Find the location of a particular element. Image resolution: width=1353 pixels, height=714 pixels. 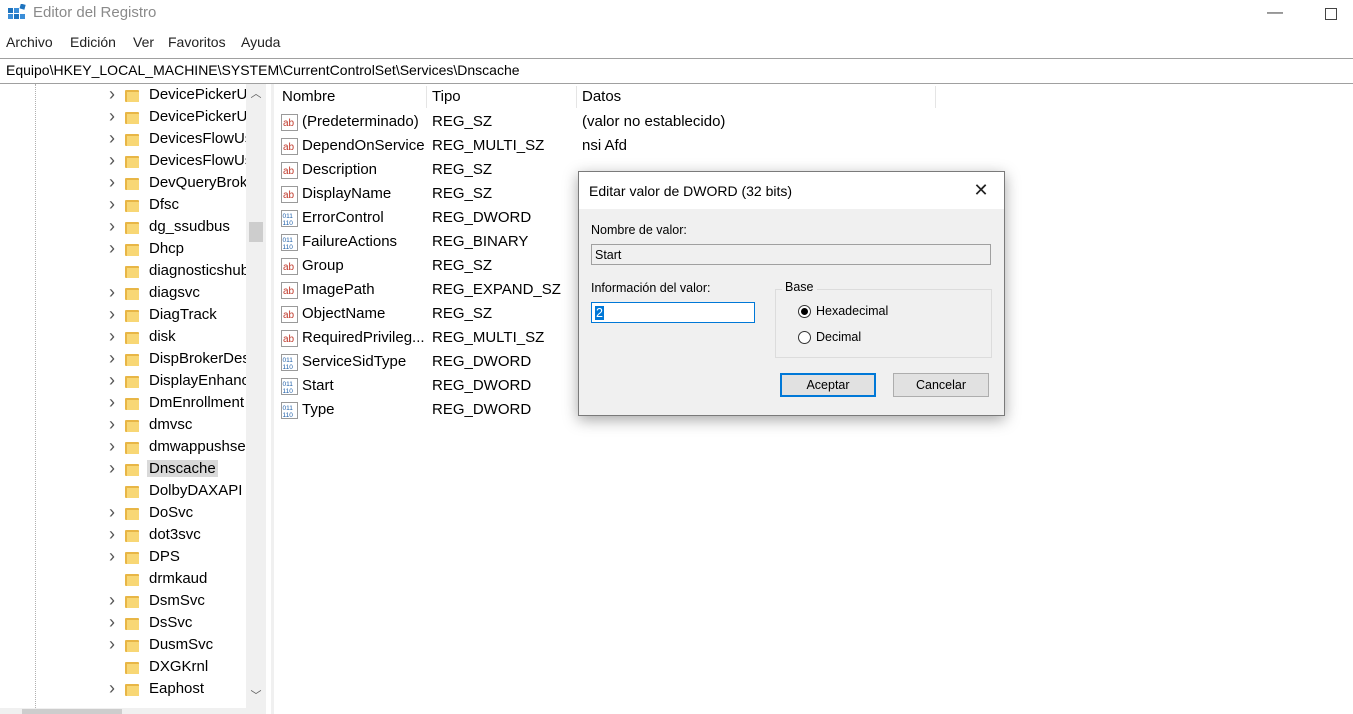

value-data-input: 2 is located at coordinates (673, 312).